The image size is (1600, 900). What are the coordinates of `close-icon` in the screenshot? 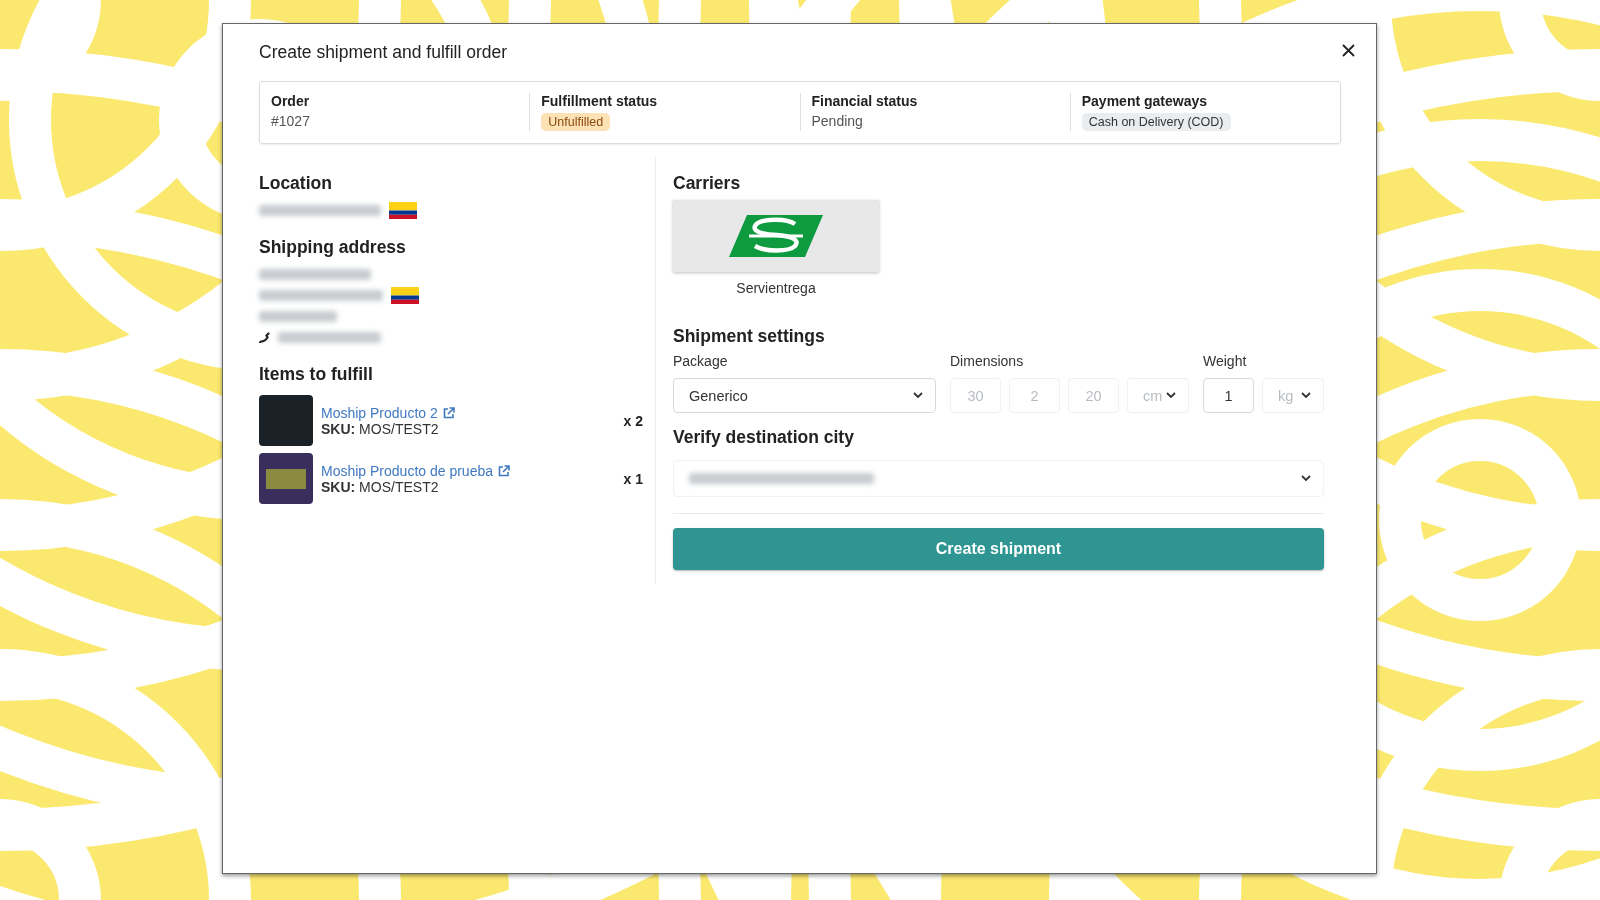 It's located at (1348, 50).